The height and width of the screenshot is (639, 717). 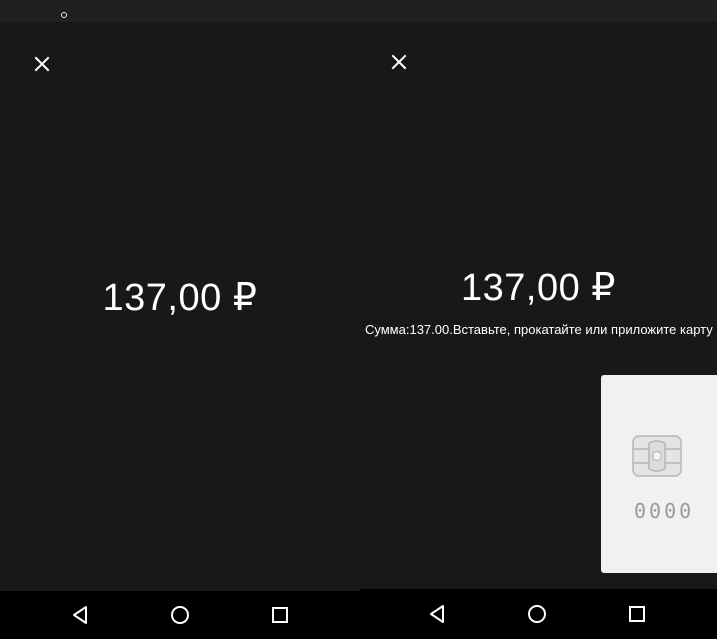 I want to click on notification-dot-icon, so click(x=64, y=15).